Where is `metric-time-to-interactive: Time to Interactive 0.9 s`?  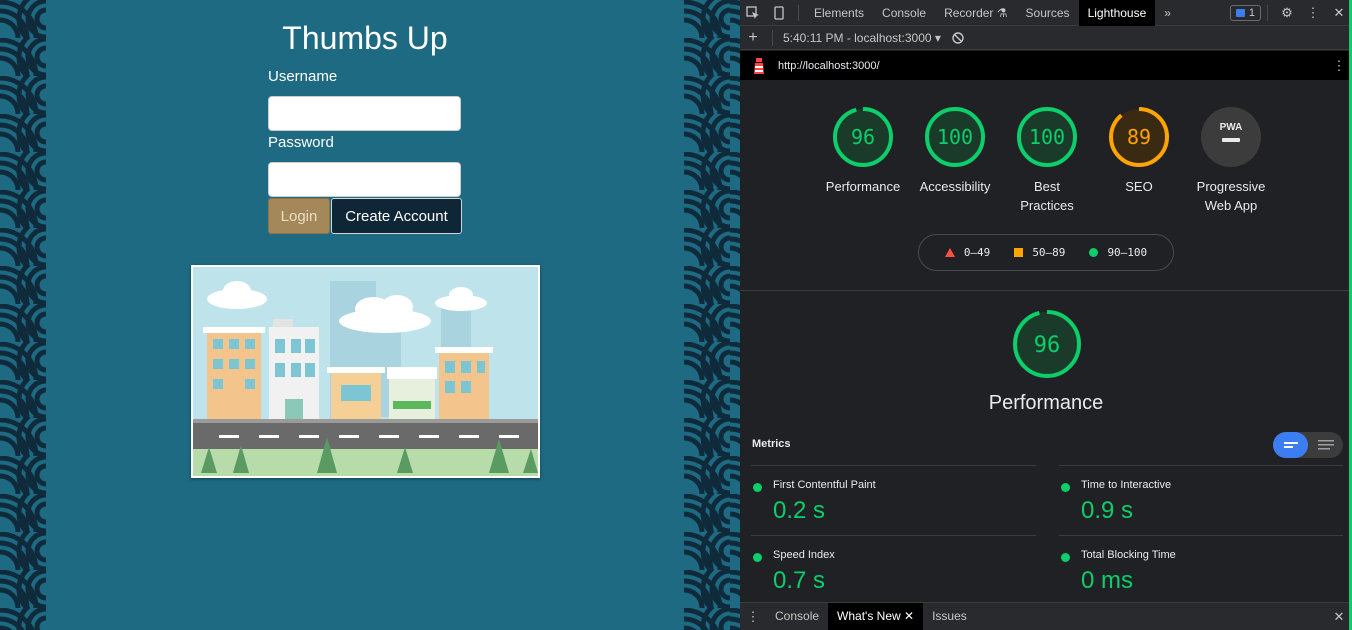 metric-time-to-interactive: Time to Interactive 0.9 s is located at coordinates (1201, 500).